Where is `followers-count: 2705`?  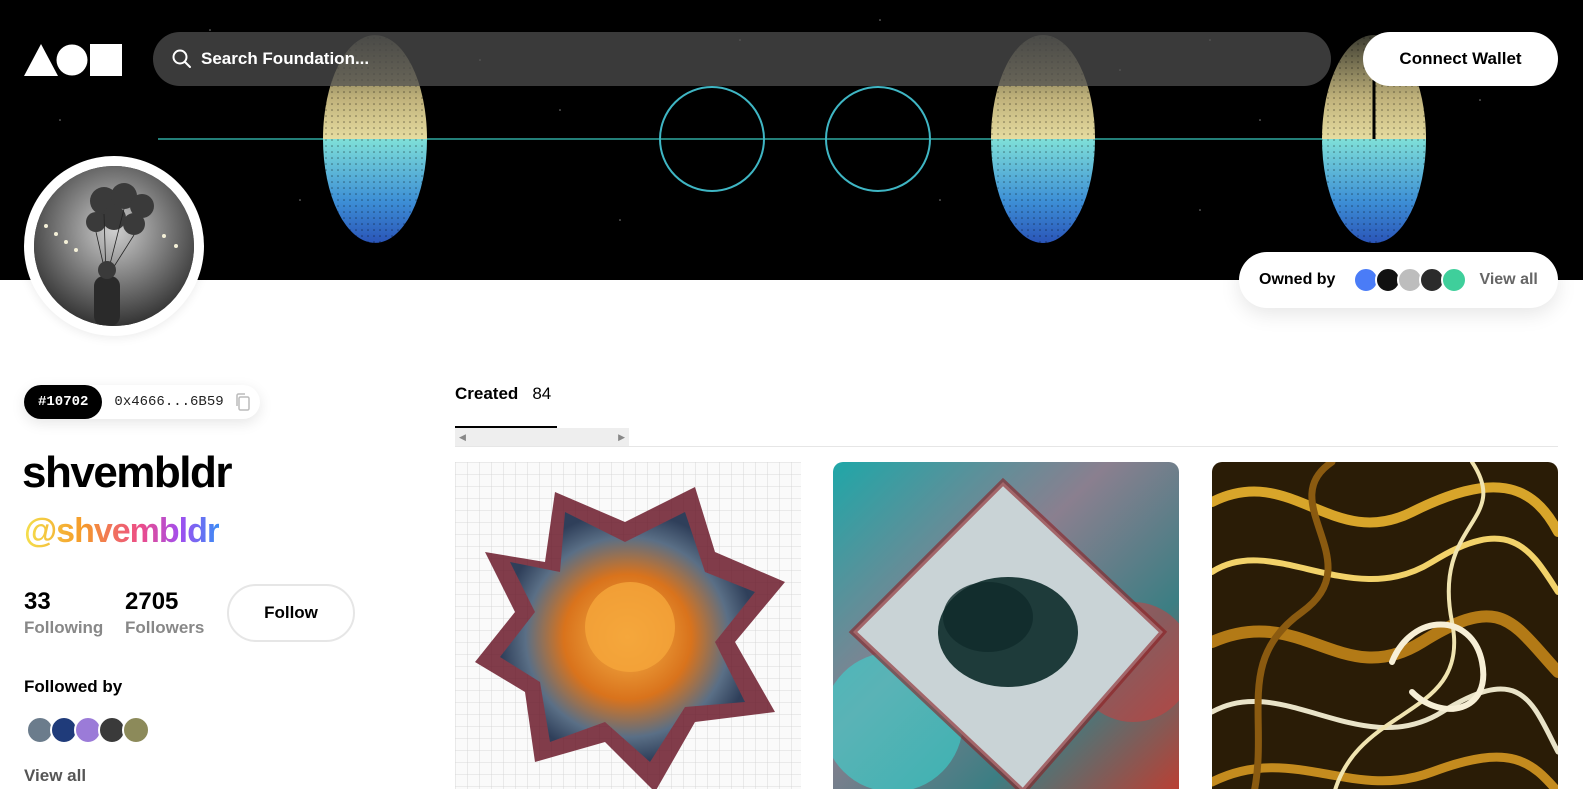
followers-count: 2705 is located at coordinates (152, 601).